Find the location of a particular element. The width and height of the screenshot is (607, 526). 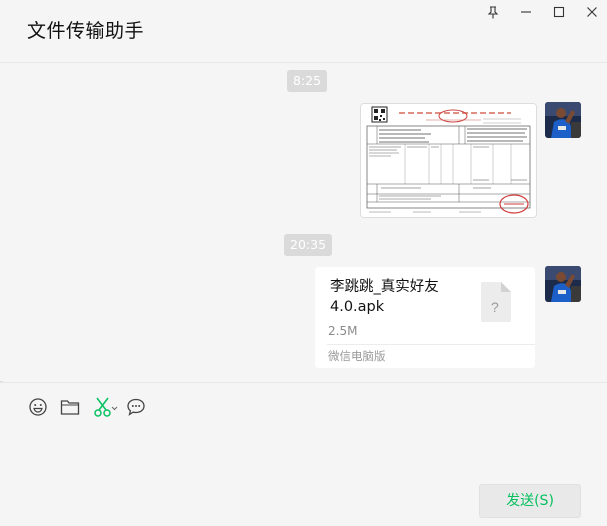

scissors-icon is located at coordinates (106, 407).